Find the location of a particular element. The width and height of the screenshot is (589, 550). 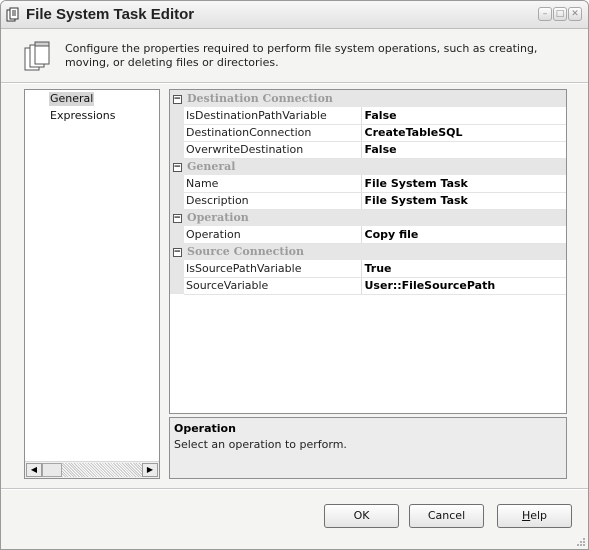

property-value: Copy file is located at coordinates (463, 235).